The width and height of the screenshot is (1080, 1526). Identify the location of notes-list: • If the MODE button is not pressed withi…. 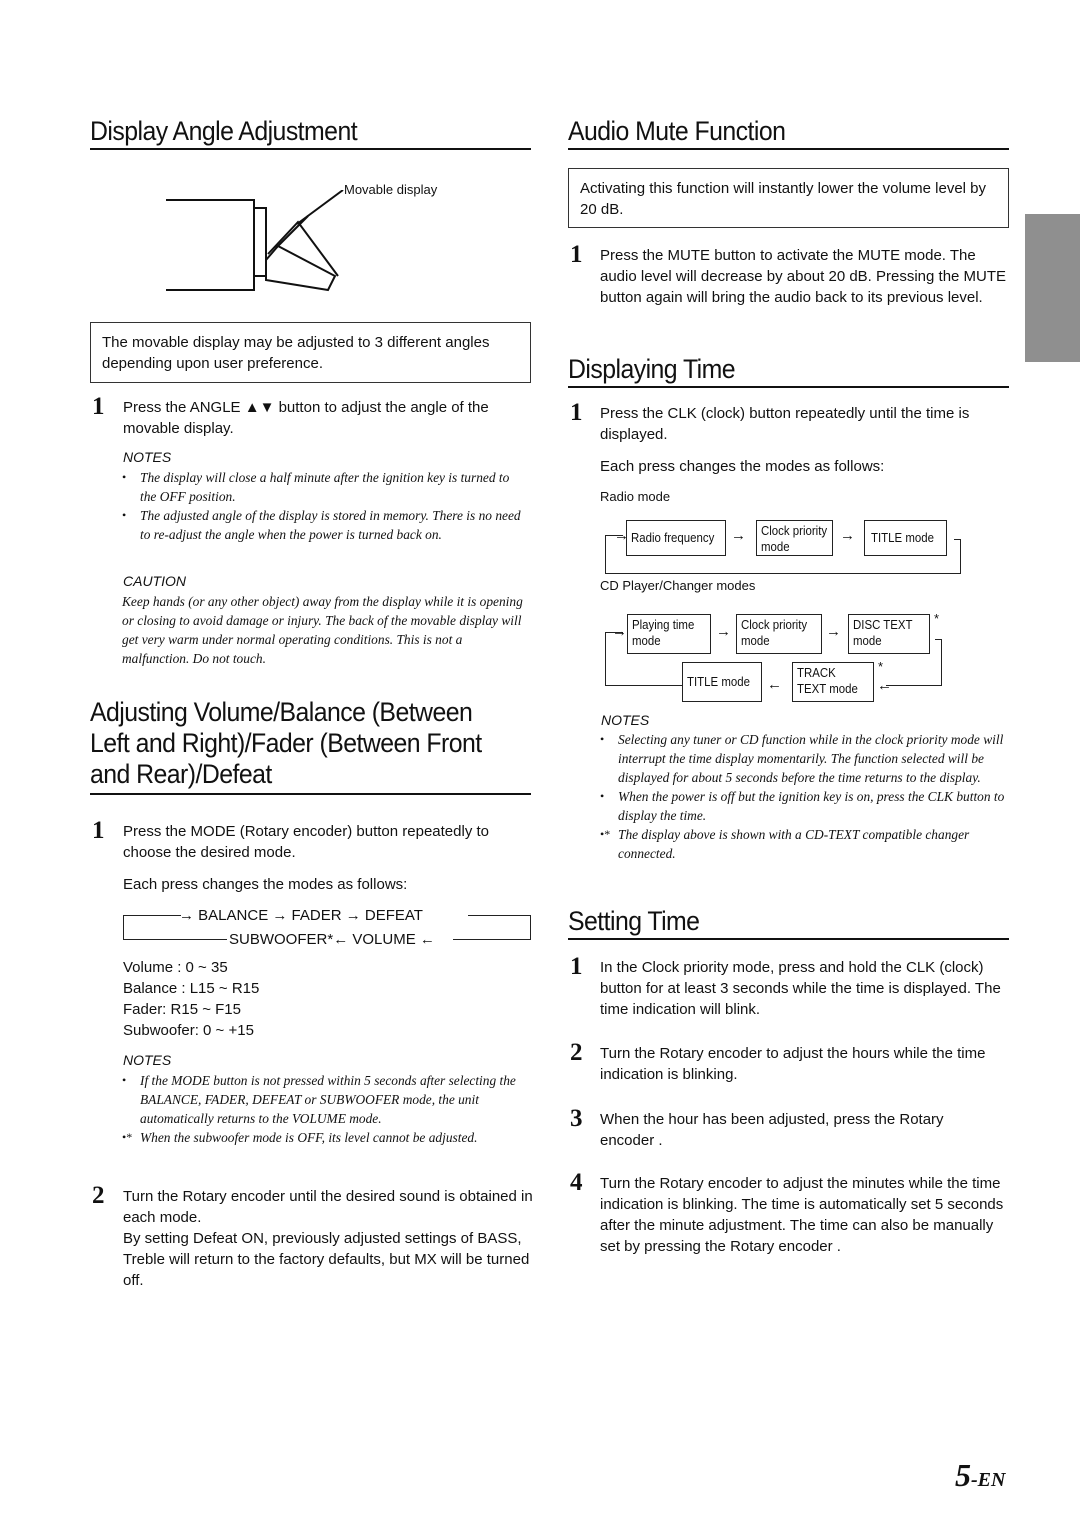
(327, 1109).